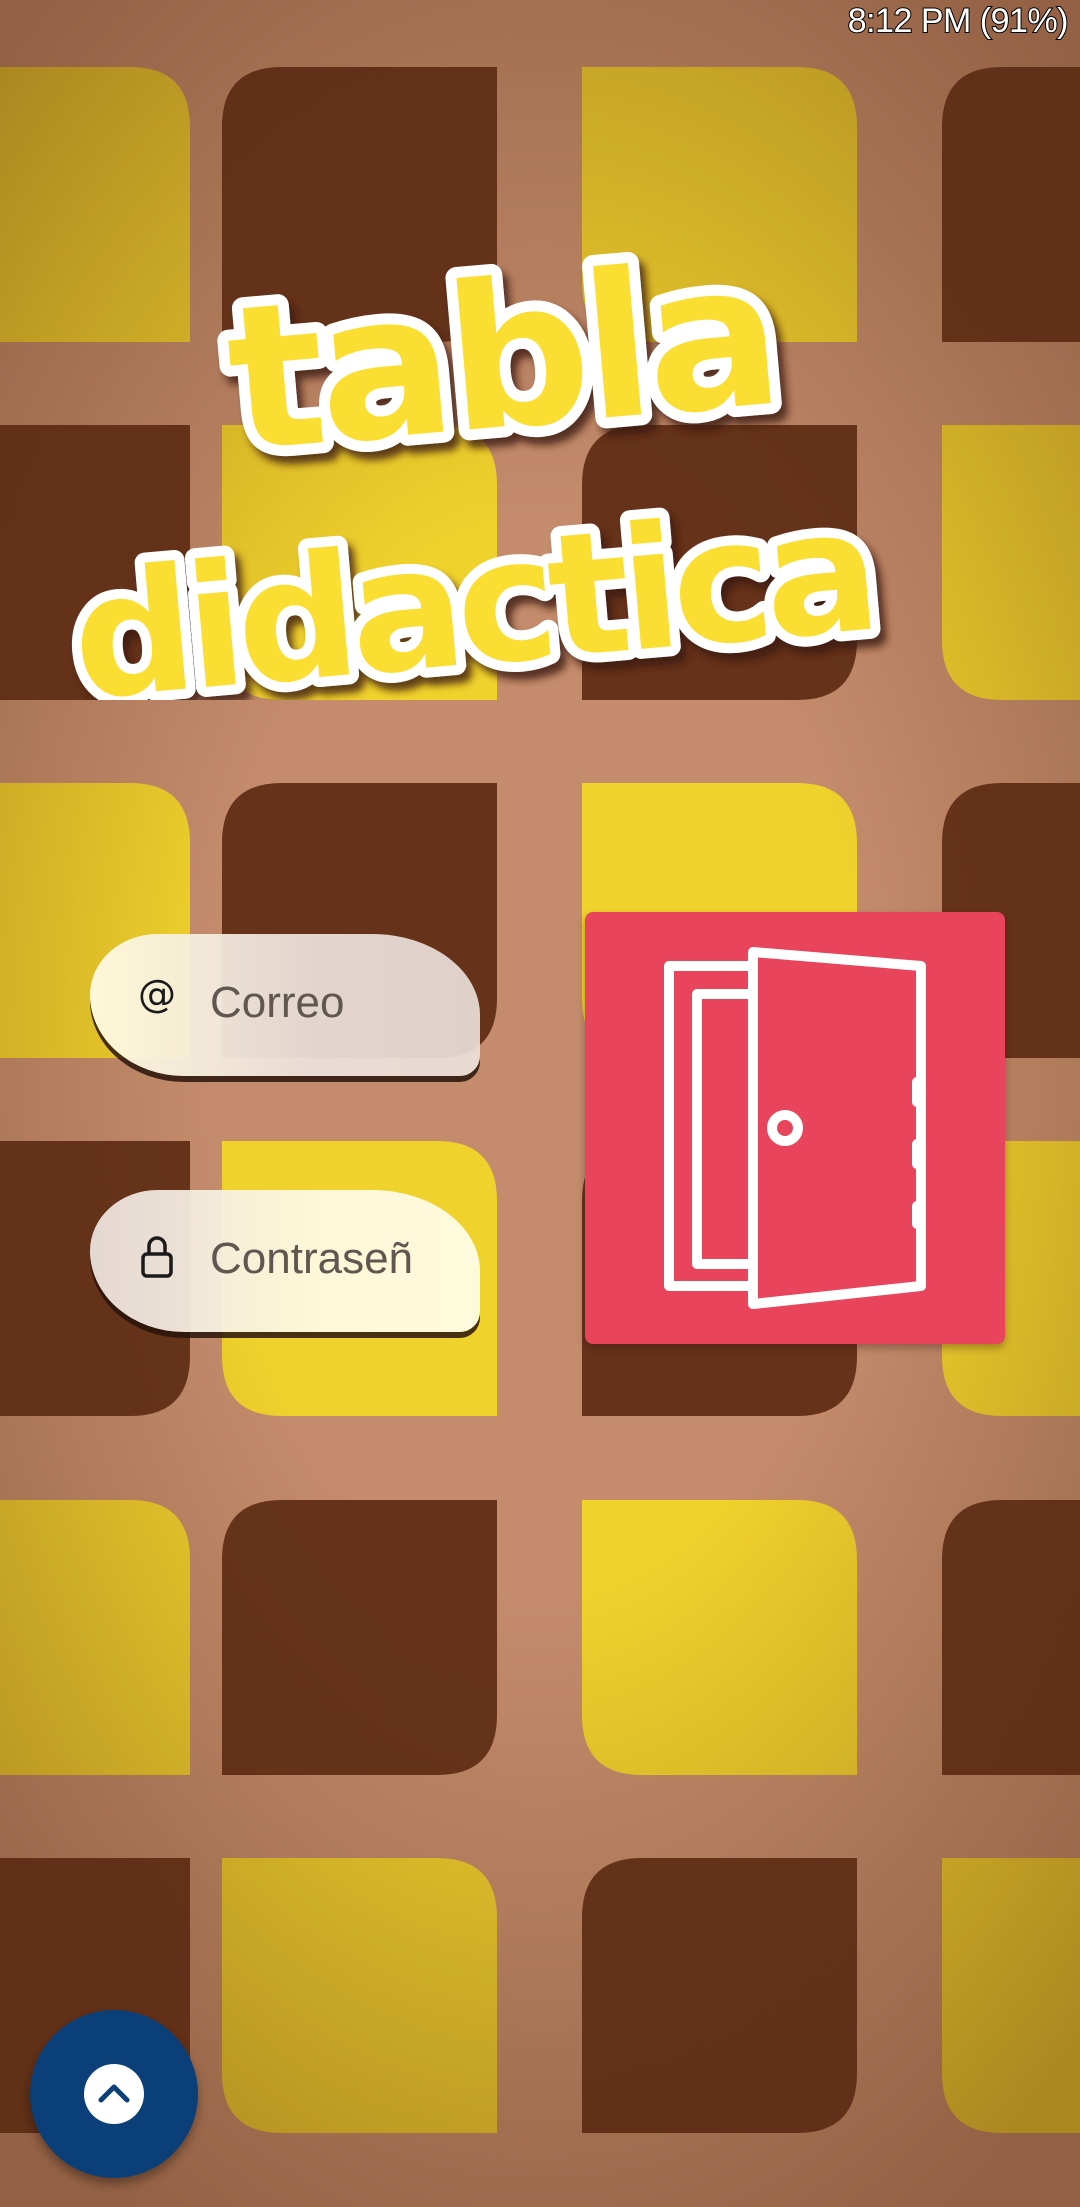  What do you see at coordinates (277, 1002) in the screenshot?
I see `email-placeholder: Correo` at bounding box center [277, 1002].